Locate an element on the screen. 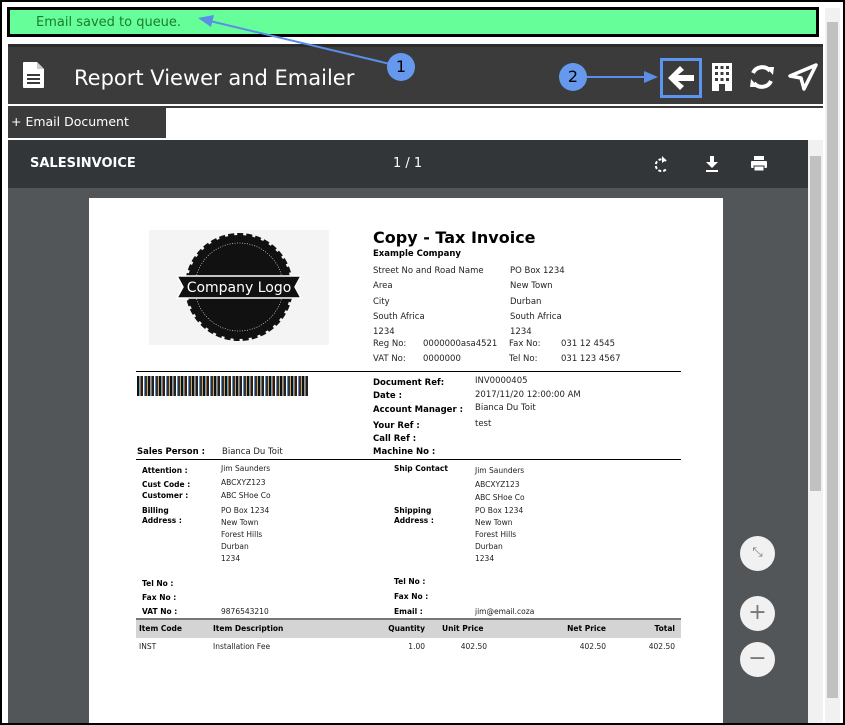  attention-value: Jim Saunders is located at coordinates (246, 468).